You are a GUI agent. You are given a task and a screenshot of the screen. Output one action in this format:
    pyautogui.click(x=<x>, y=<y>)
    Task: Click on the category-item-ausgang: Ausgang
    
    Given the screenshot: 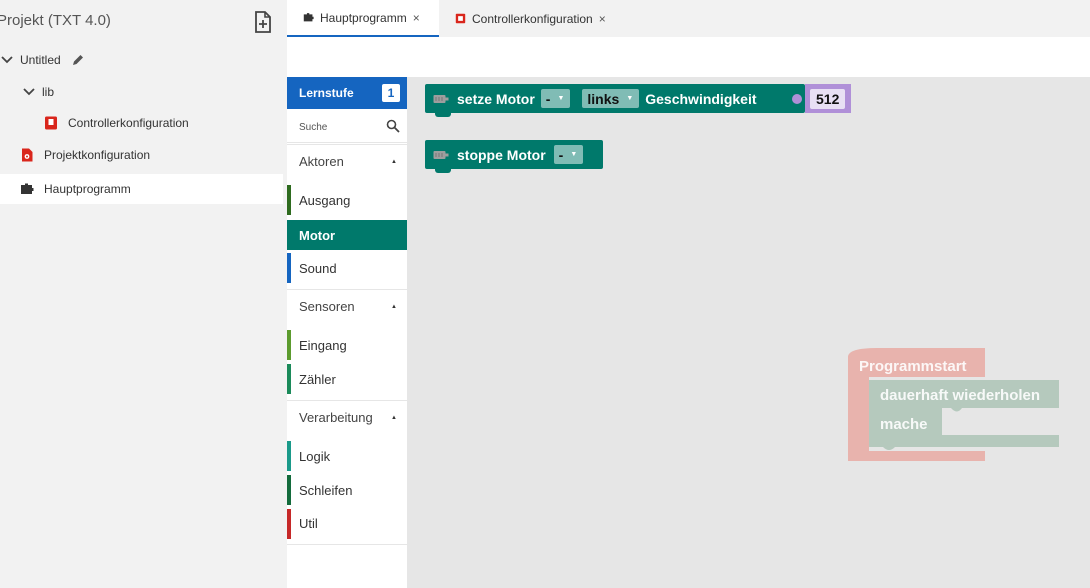 What is the action you would take?
    pyautogui.click(x=347, y=200)
    